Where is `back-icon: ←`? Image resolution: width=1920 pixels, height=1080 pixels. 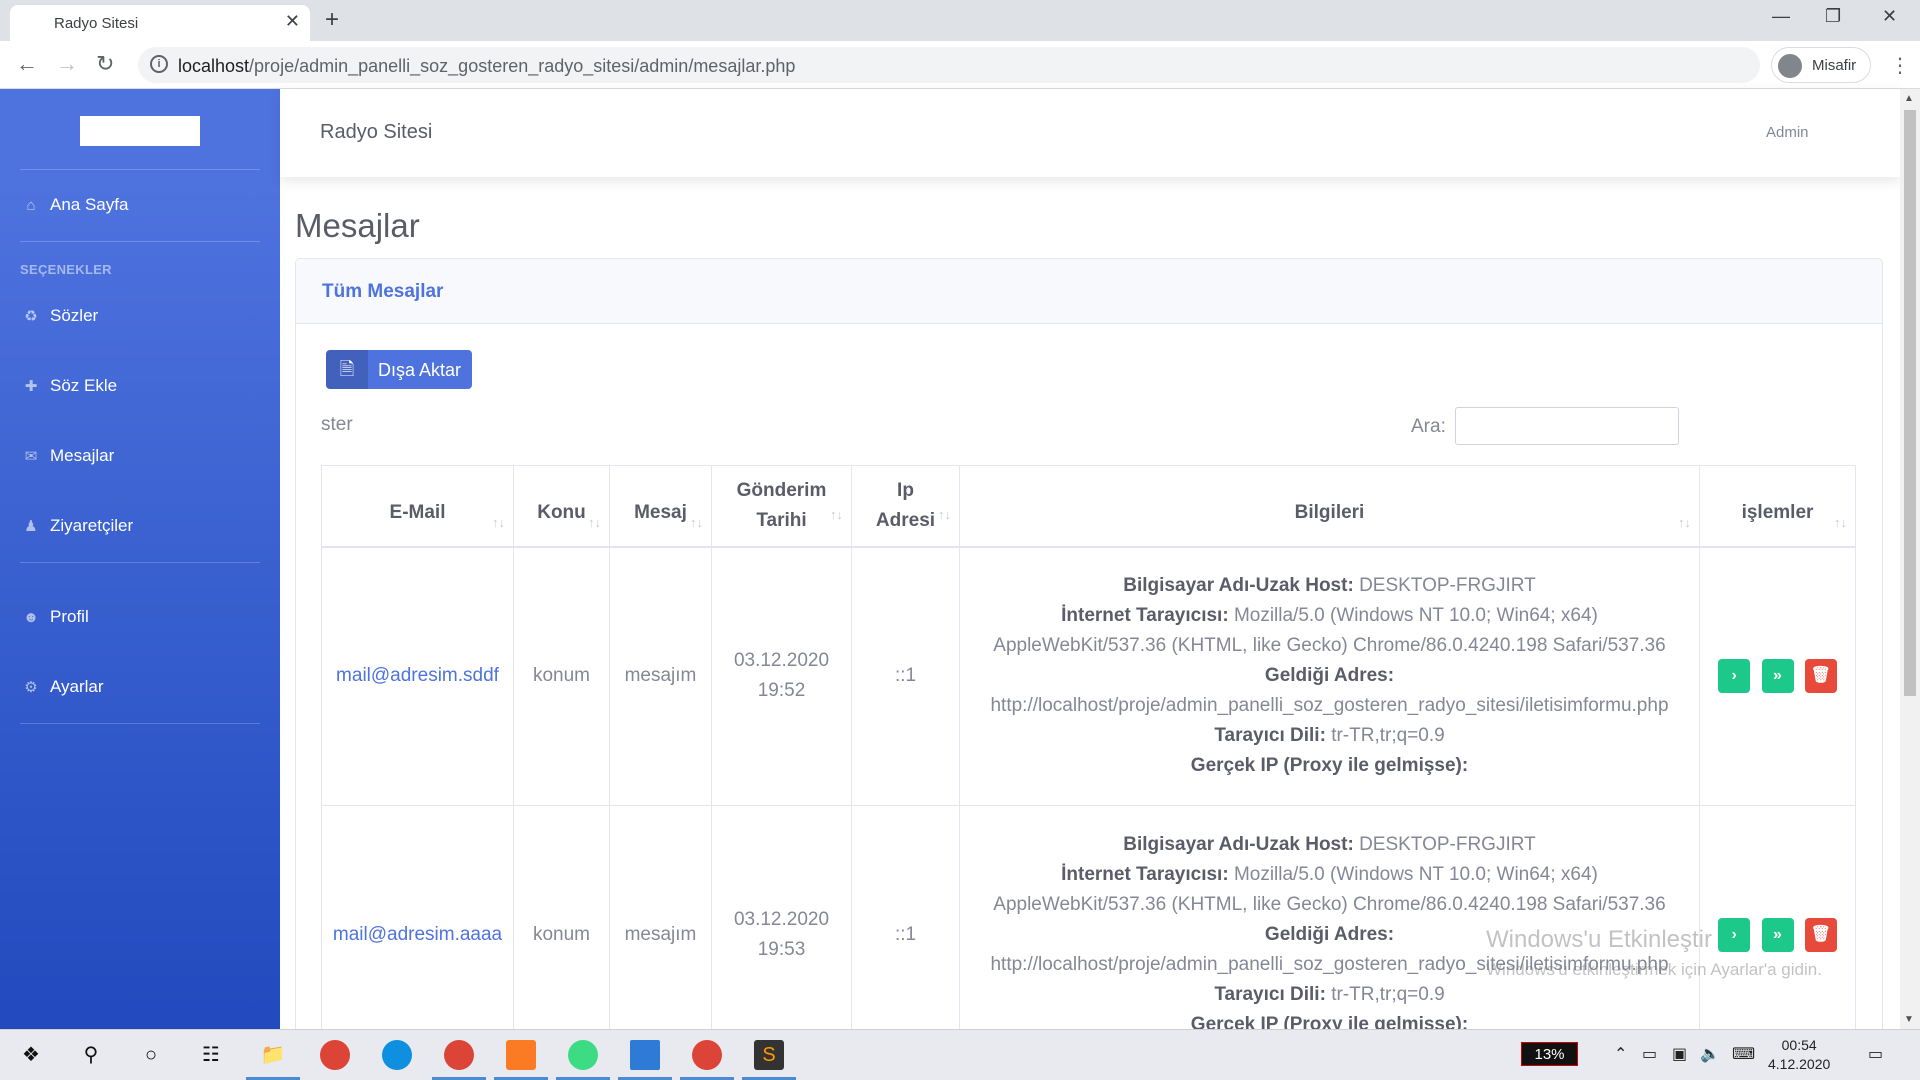
back-icon: ← is located at coordinates (27, 64).